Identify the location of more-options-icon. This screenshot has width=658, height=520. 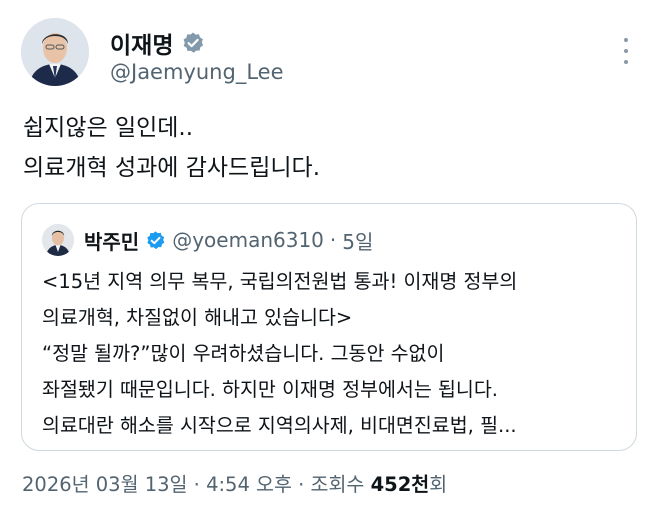
(626, 51).